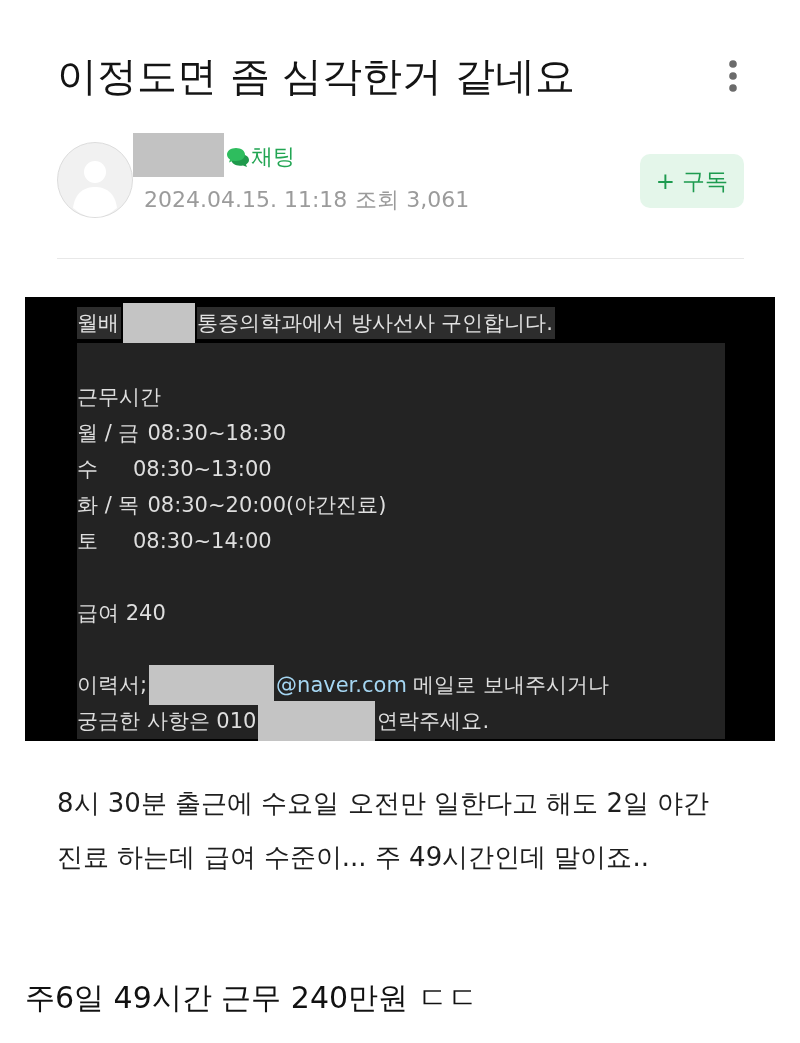  Describe the element at coordinates (202, 469) in the screenshot. I see `schedule-hours: 08:30~13:00` at that location.